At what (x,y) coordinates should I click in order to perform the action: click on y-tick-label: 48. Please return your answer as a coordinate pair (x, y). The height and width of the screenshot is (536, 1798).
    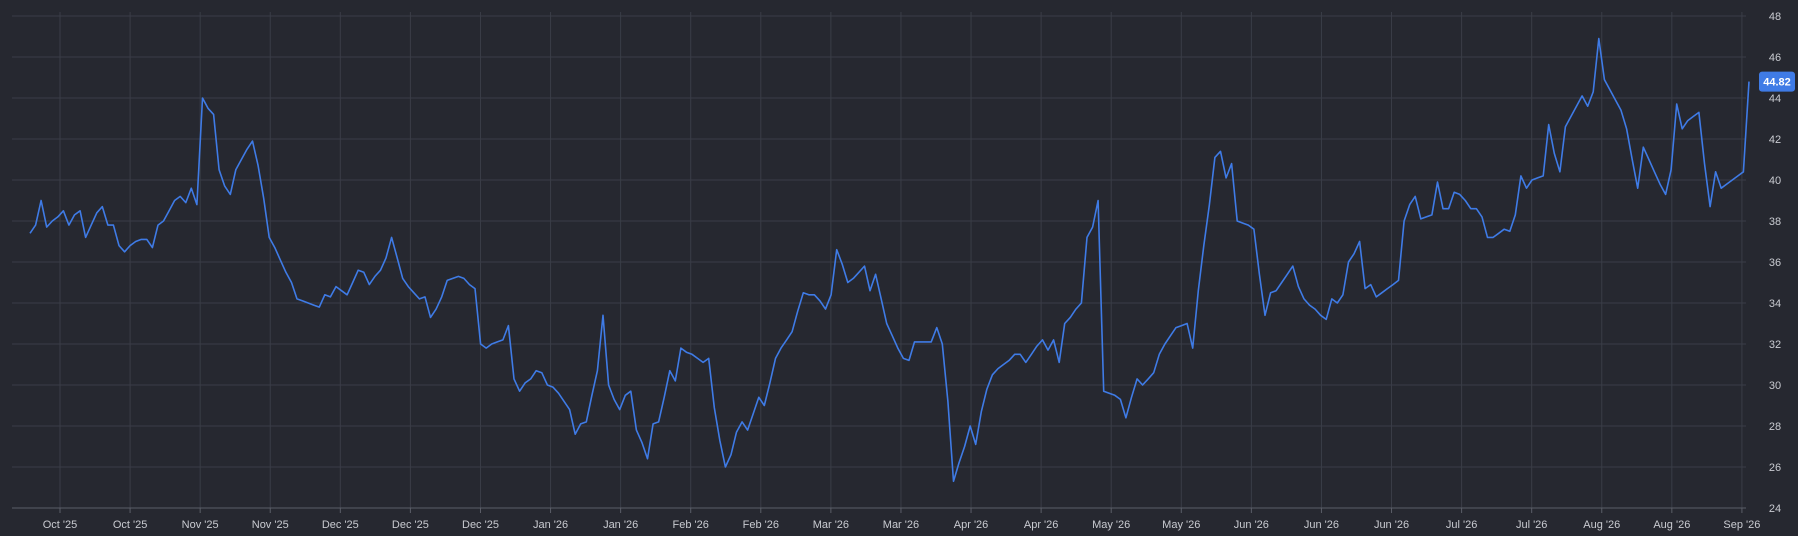
    Looking at the image, I should click on (1775, 17).